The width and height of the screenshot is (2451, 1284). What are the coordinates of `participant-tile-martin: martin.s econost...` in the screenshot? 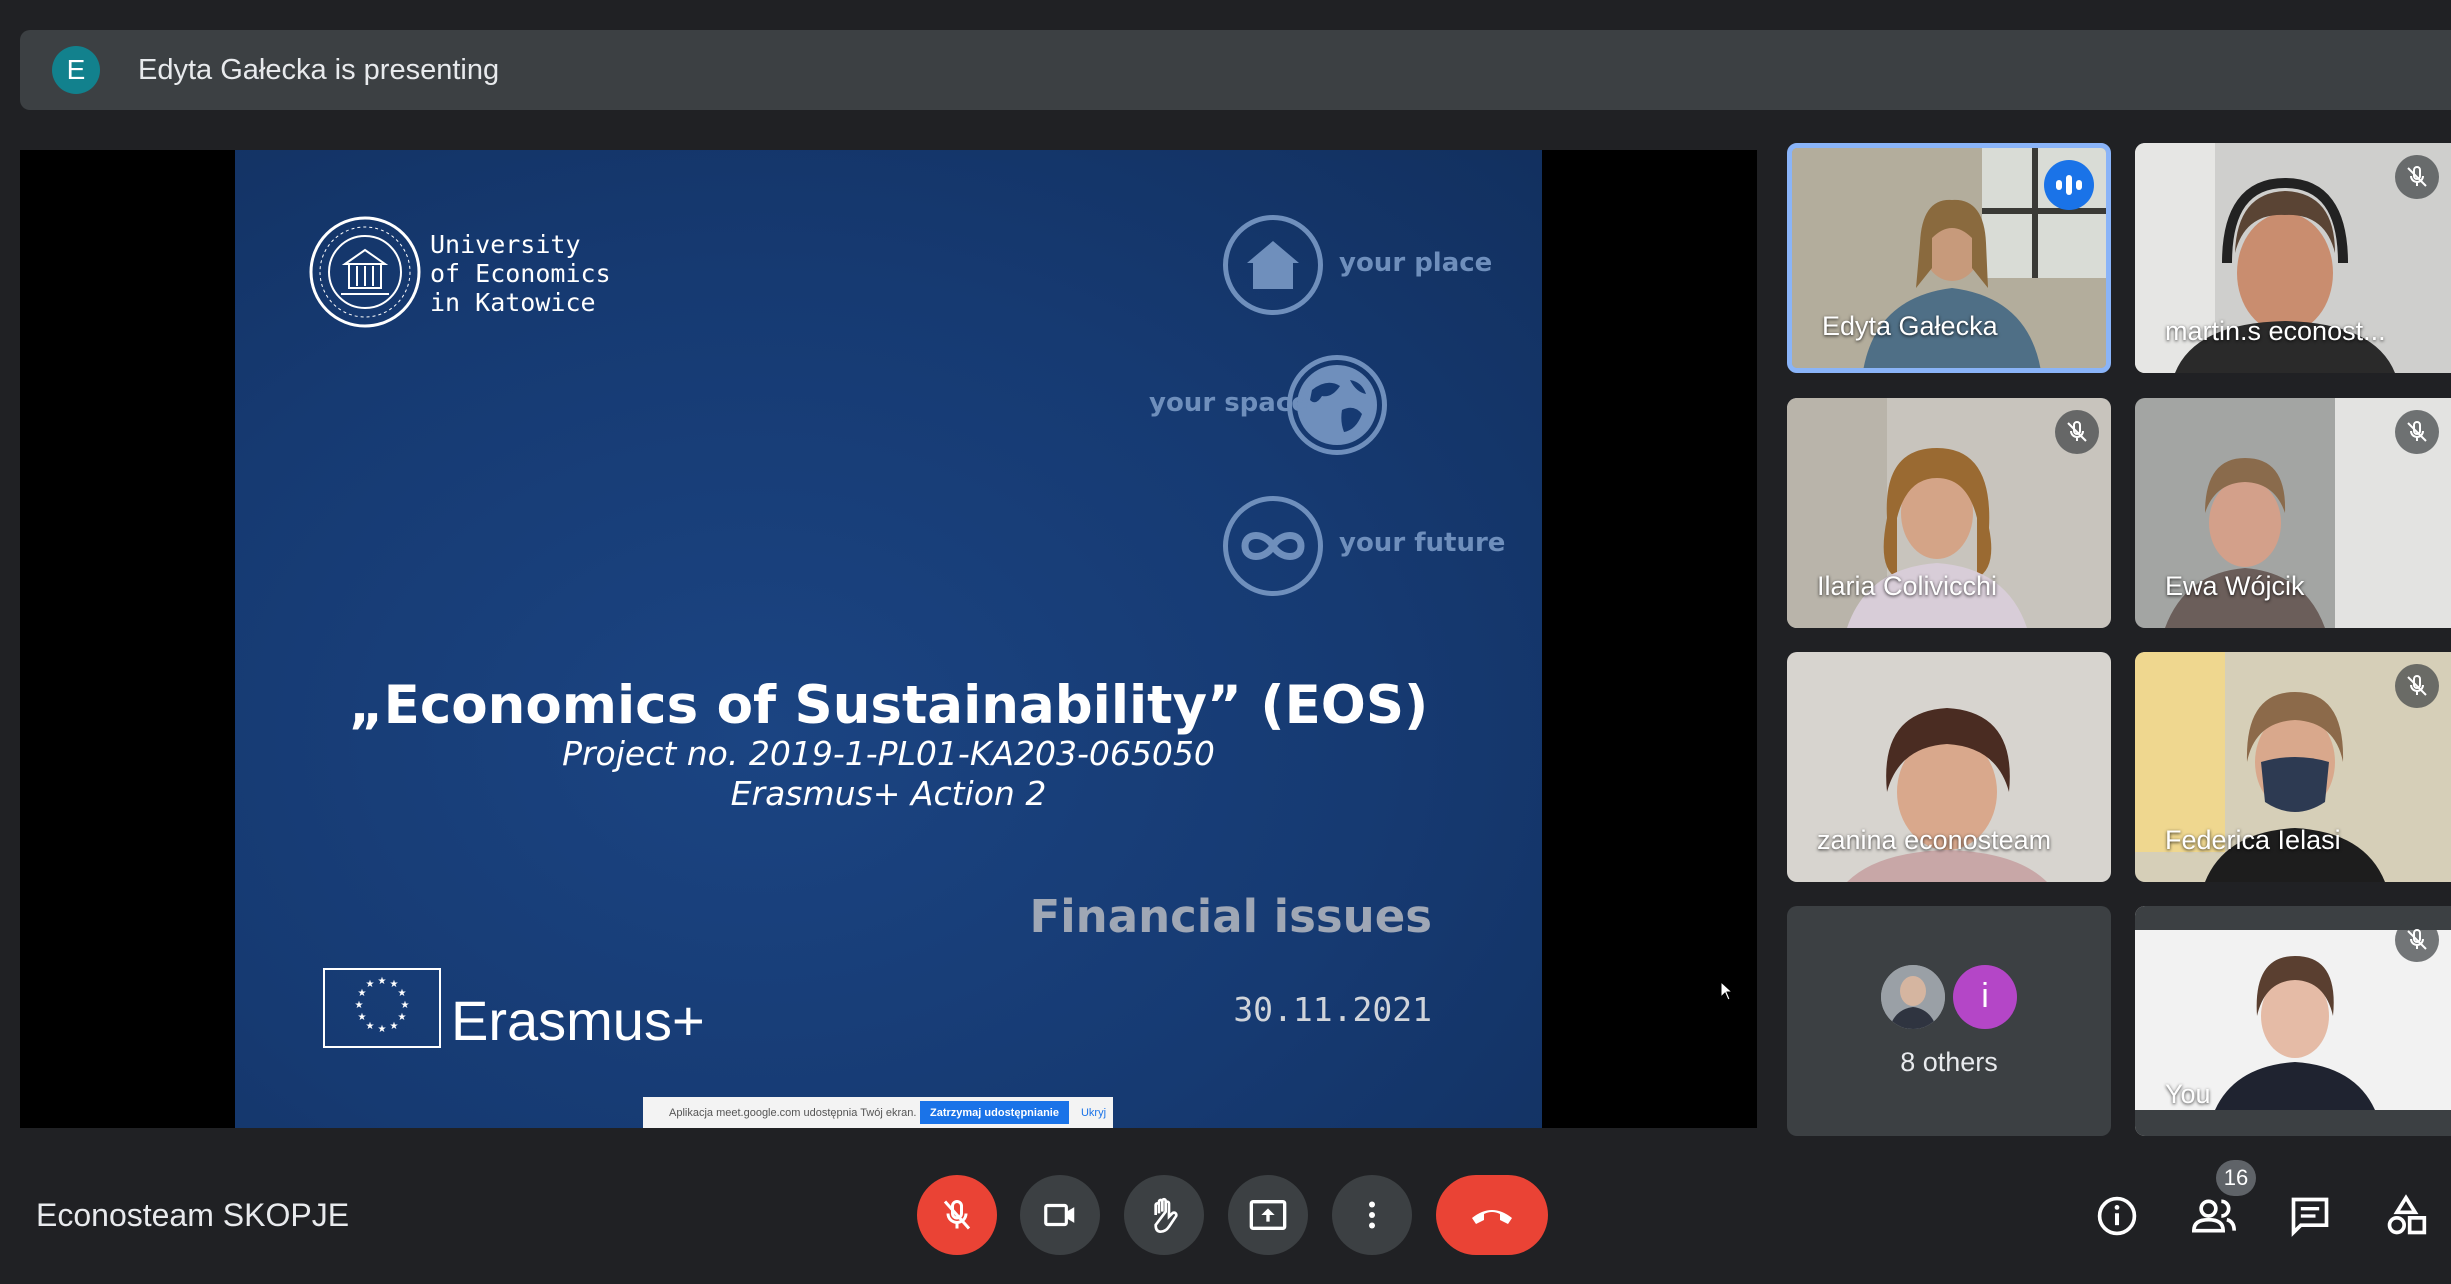 It's located at (2293, 258).